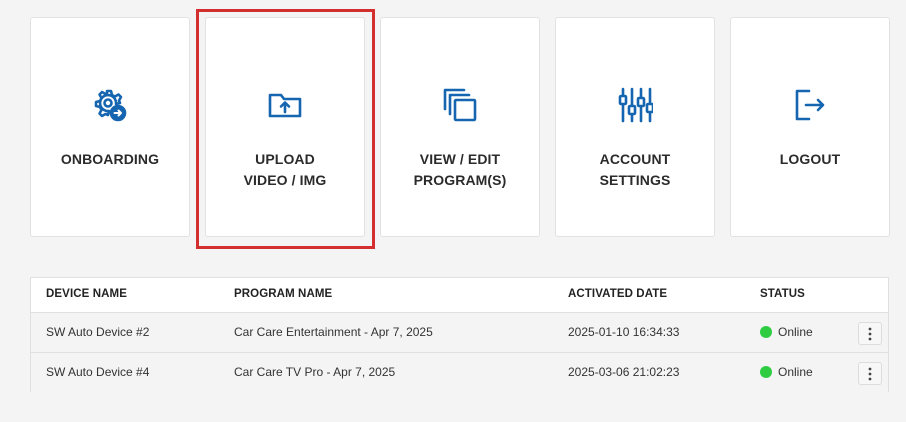  What do you see at coordinates (110, 127) in the screenshot?
I see `tile-onboarding: ONBOARDING` at bounding box center [110, 127].